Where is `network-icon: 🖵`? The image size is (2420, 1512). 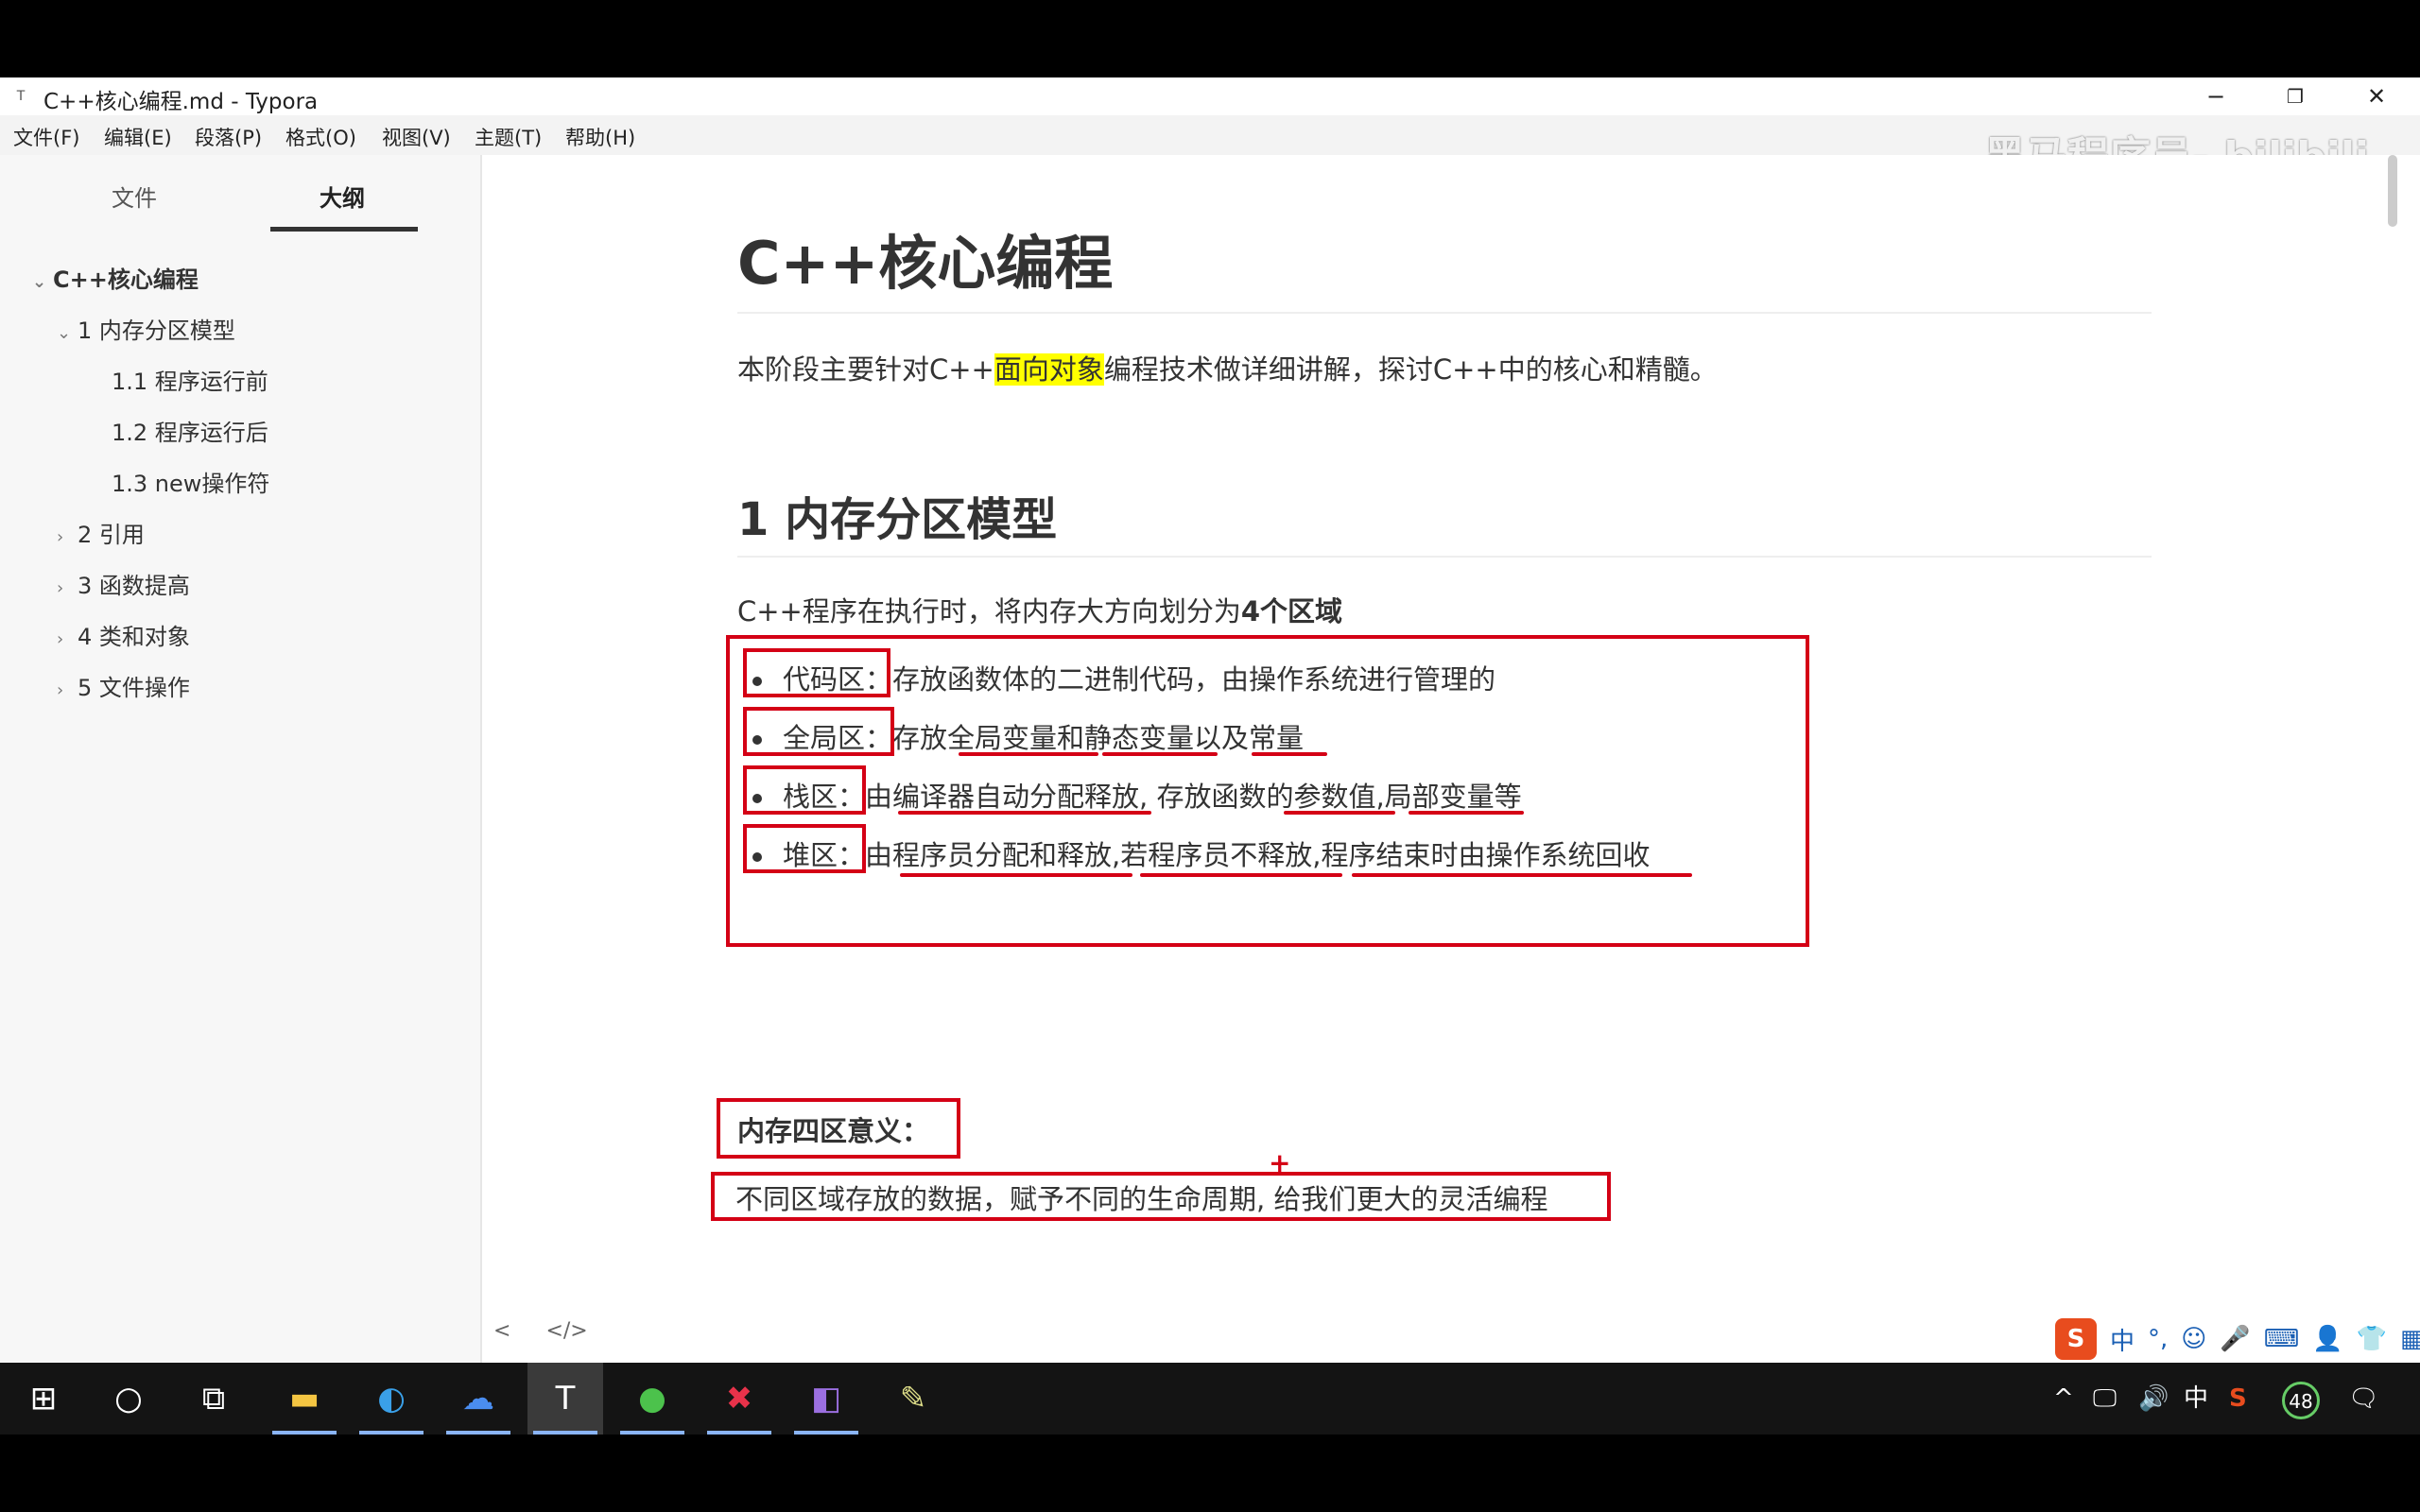 network-icon: 🖵 is located at coordinates (2105, 1399).